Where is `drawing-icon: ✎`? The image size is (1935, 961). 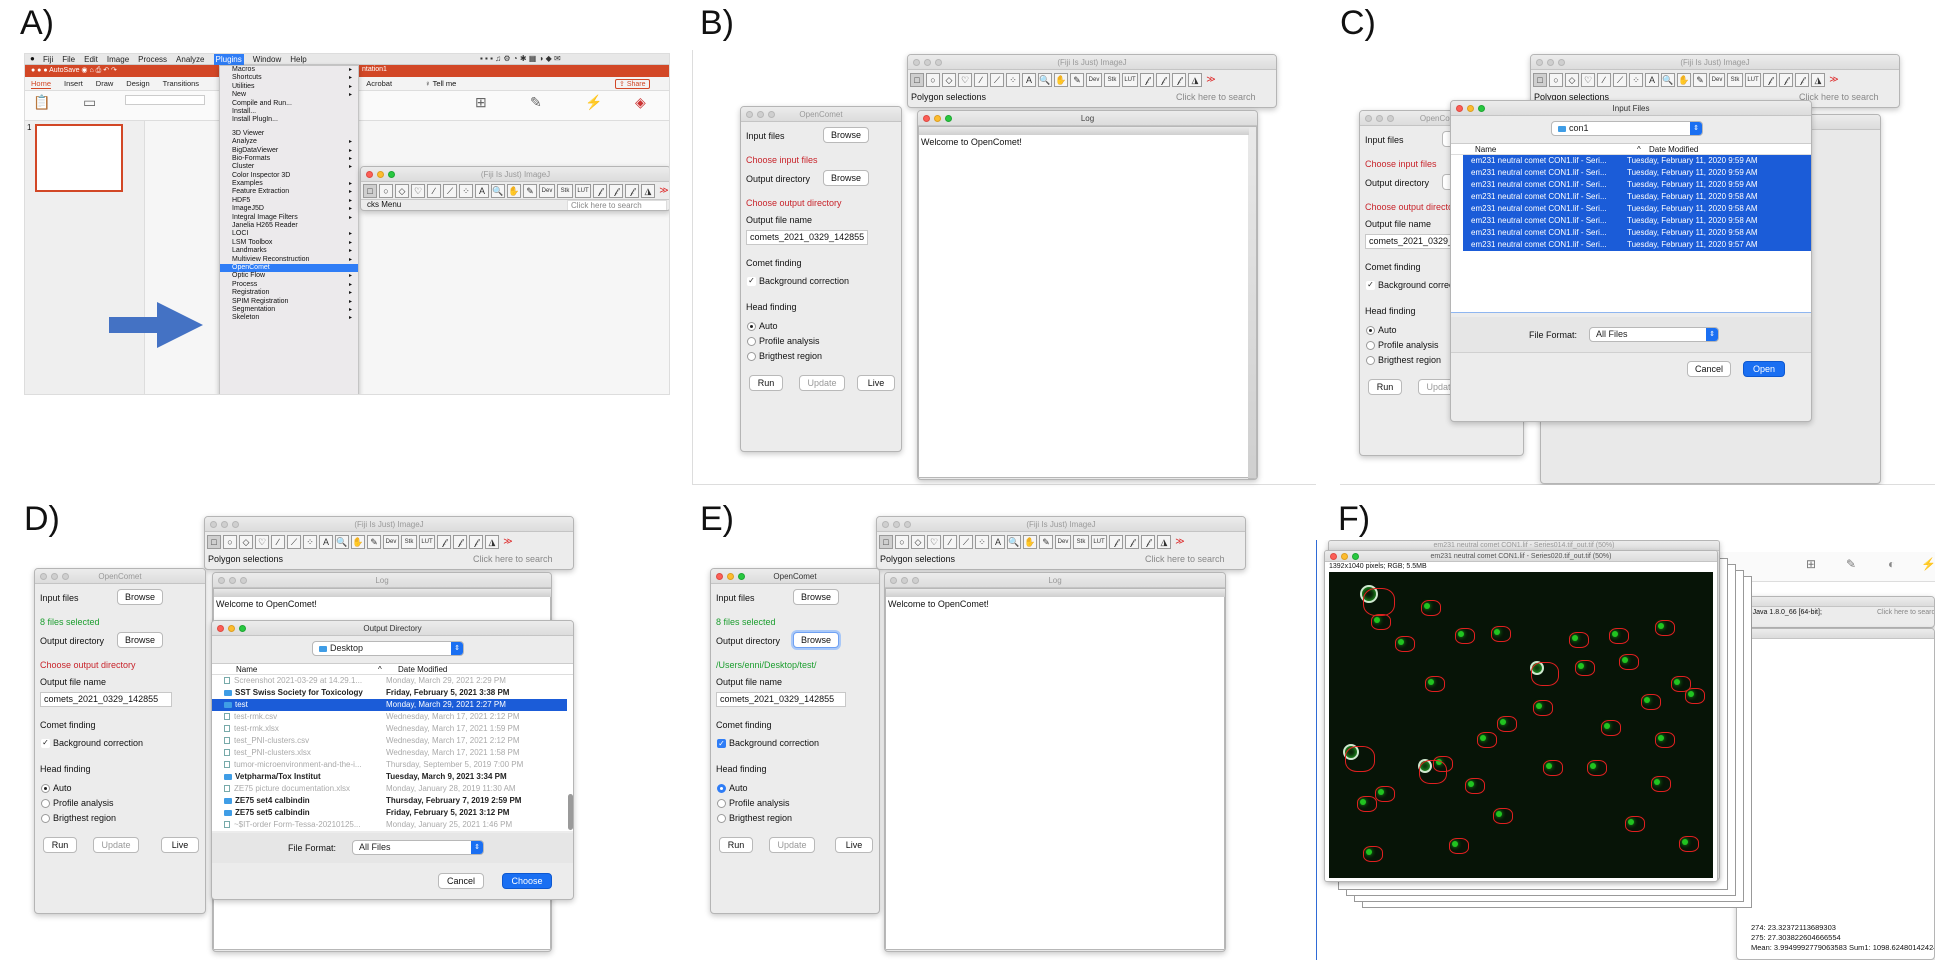
drawing-icon: ✎ is located at coordinates (536, 102).